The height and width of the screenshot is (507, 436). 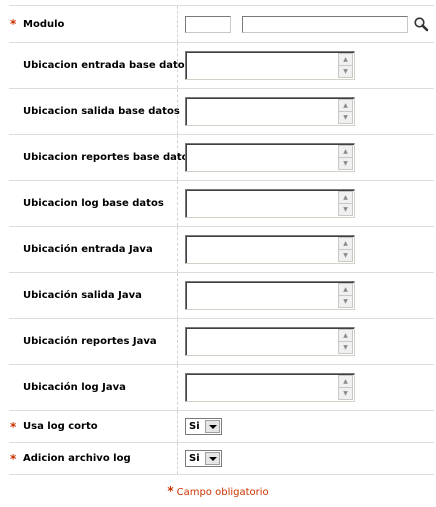 I want to click on row-usa-log-corto: * Usa log corto Si, so click(x=221, y=427).